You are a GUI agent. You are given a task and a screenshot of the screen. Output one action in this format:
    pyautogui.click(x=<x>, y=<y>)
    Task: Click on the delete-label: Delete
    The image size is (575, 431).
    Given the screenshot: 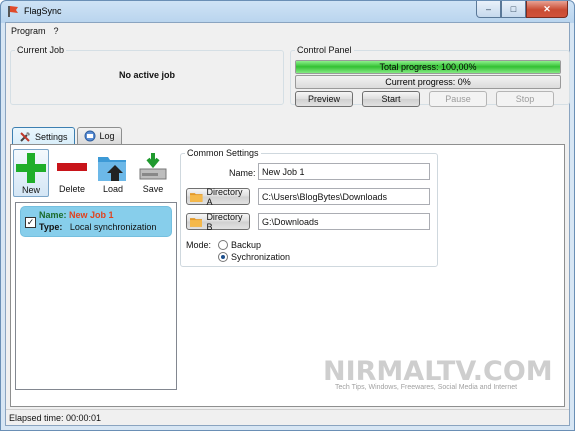 What is the action you would take?
    pyautogui.click(x=71, y=189)
    